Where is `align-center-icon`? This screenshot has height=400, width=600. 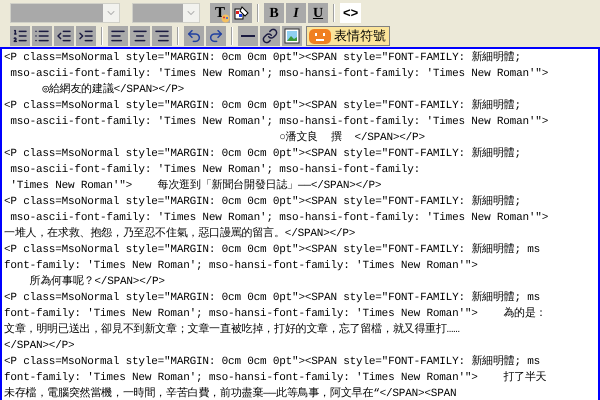
align-center-icon is located at coordinates (140, 36).